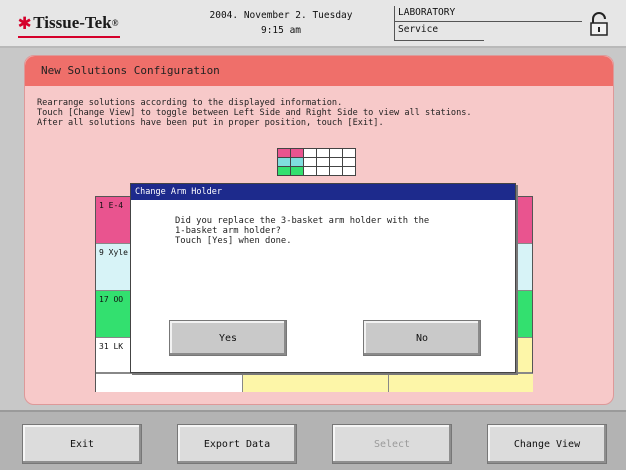 The image size is (626, 470). I want to click on time-text: 9:15 am, so click(281, 30).